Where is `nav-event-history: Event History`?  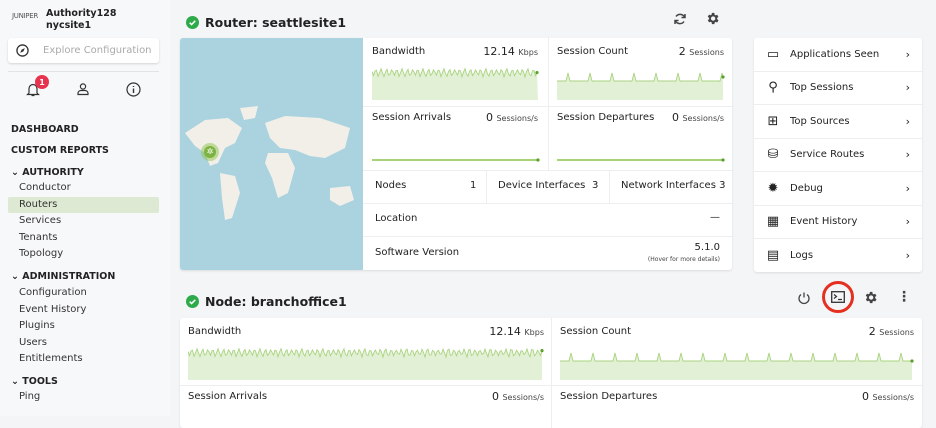
nav-event-history: Event History is located at coordinates (83, 310).